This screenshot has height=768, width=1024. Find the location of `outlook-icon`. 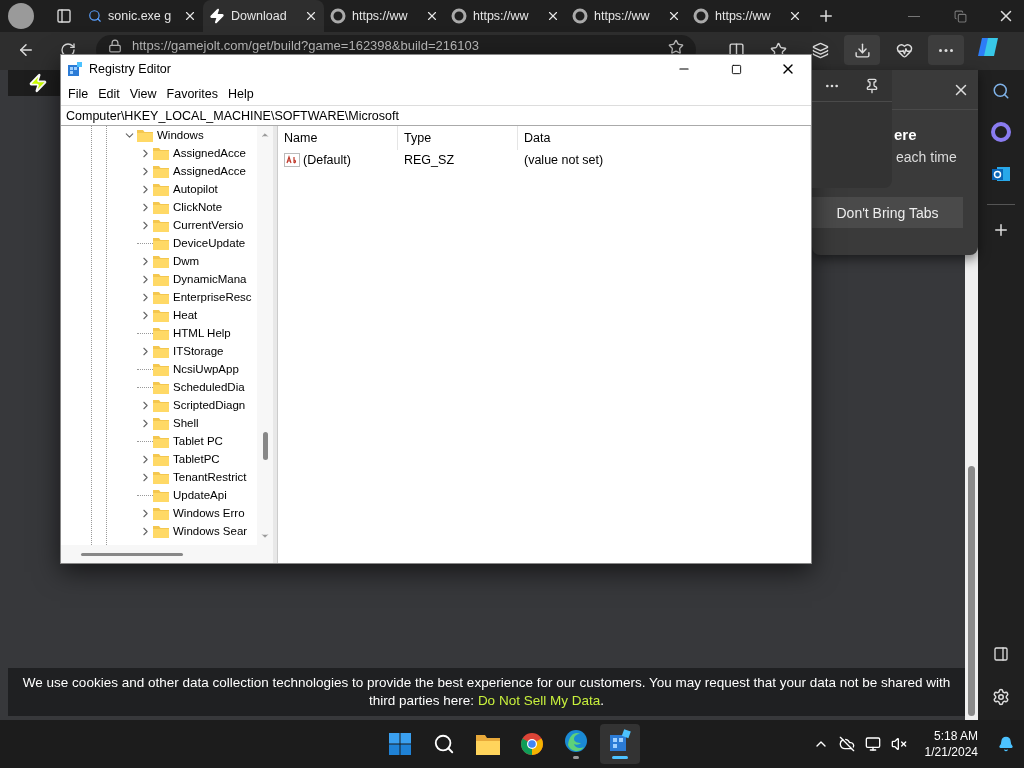

outlook-icon is located at coordinates (1001, 174).